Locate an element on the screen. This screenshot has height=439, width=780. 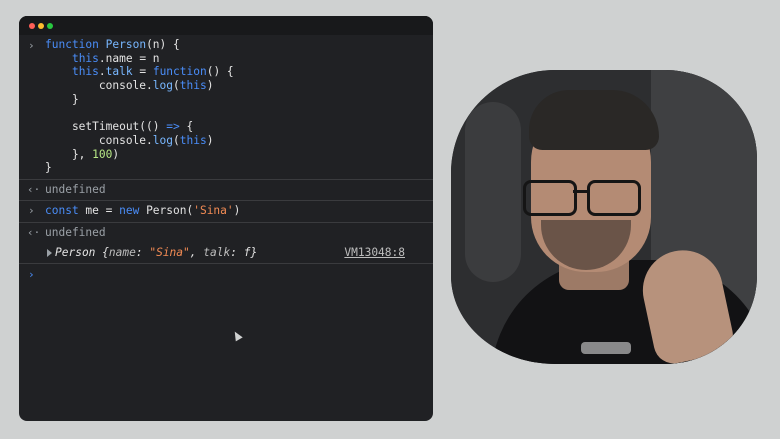
mouse-cursor-icon is located at coordinates (237, 335).